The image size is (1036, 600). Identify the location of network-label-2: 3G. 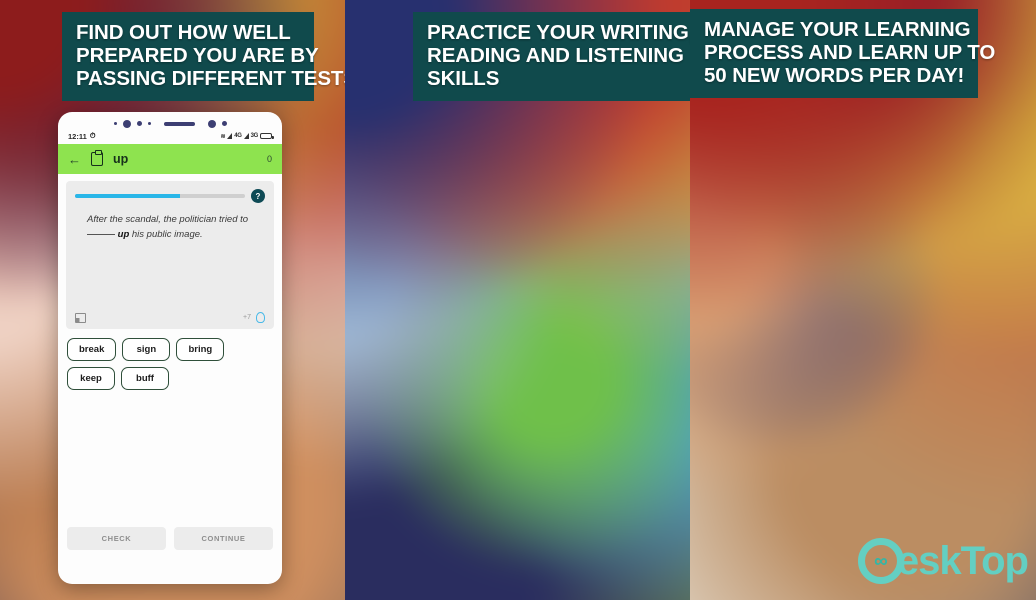
(254, 136).